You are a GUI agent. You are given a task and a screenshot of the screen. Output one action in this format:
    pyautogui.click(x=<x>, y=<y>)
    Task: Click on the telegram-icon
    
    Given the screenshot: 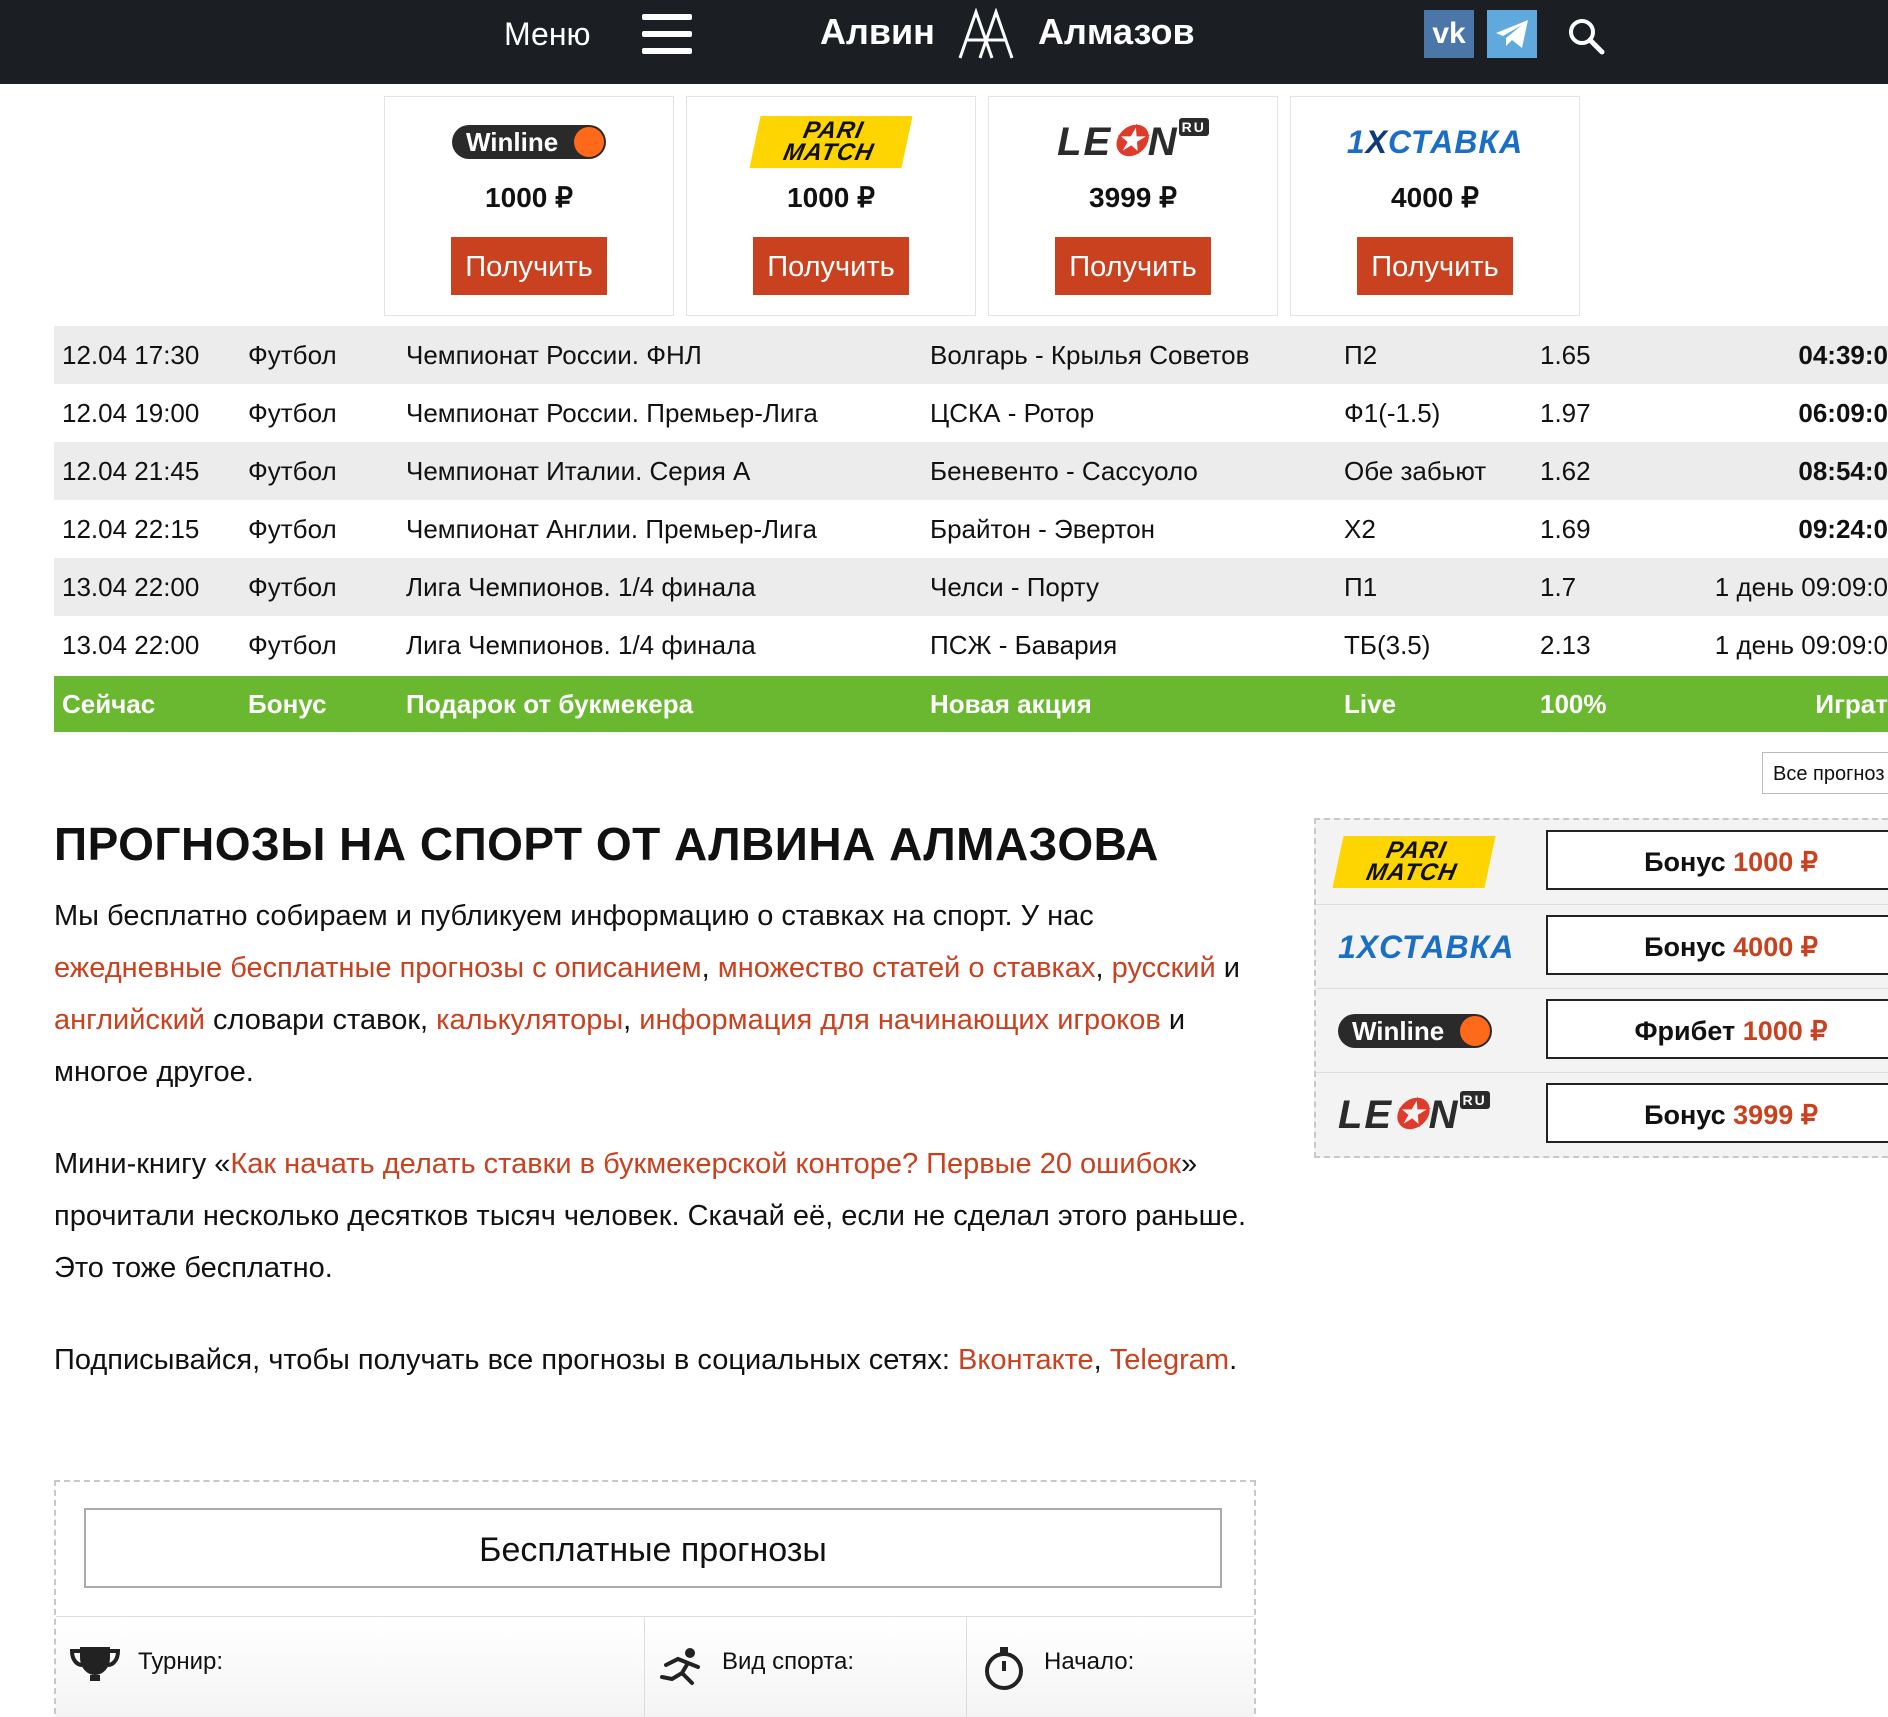 What is the action you would take?
    pyautogui.click(x=1512, y=34)
    